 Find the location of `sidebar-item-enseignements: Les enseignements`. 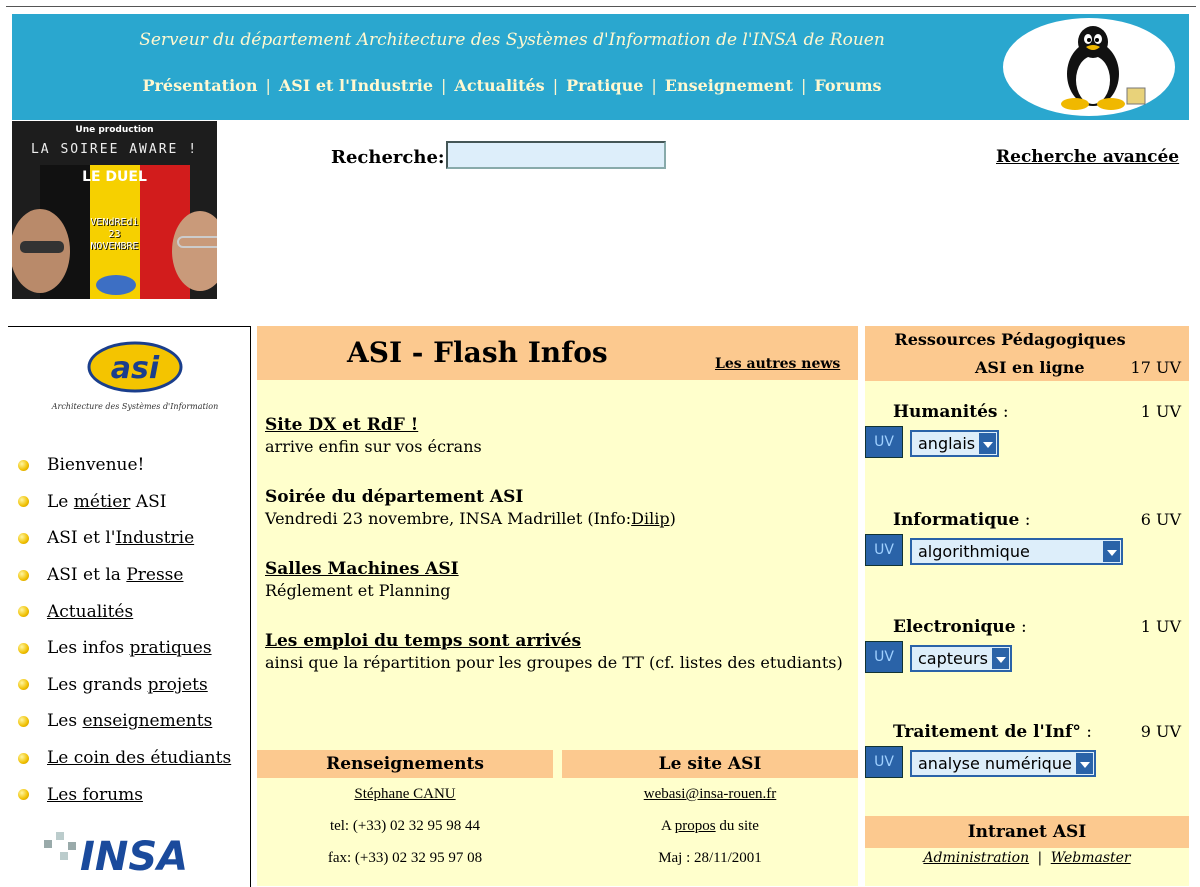

sidebar-item-enseignements: Les enseignements is located at coordinates (124, 721).